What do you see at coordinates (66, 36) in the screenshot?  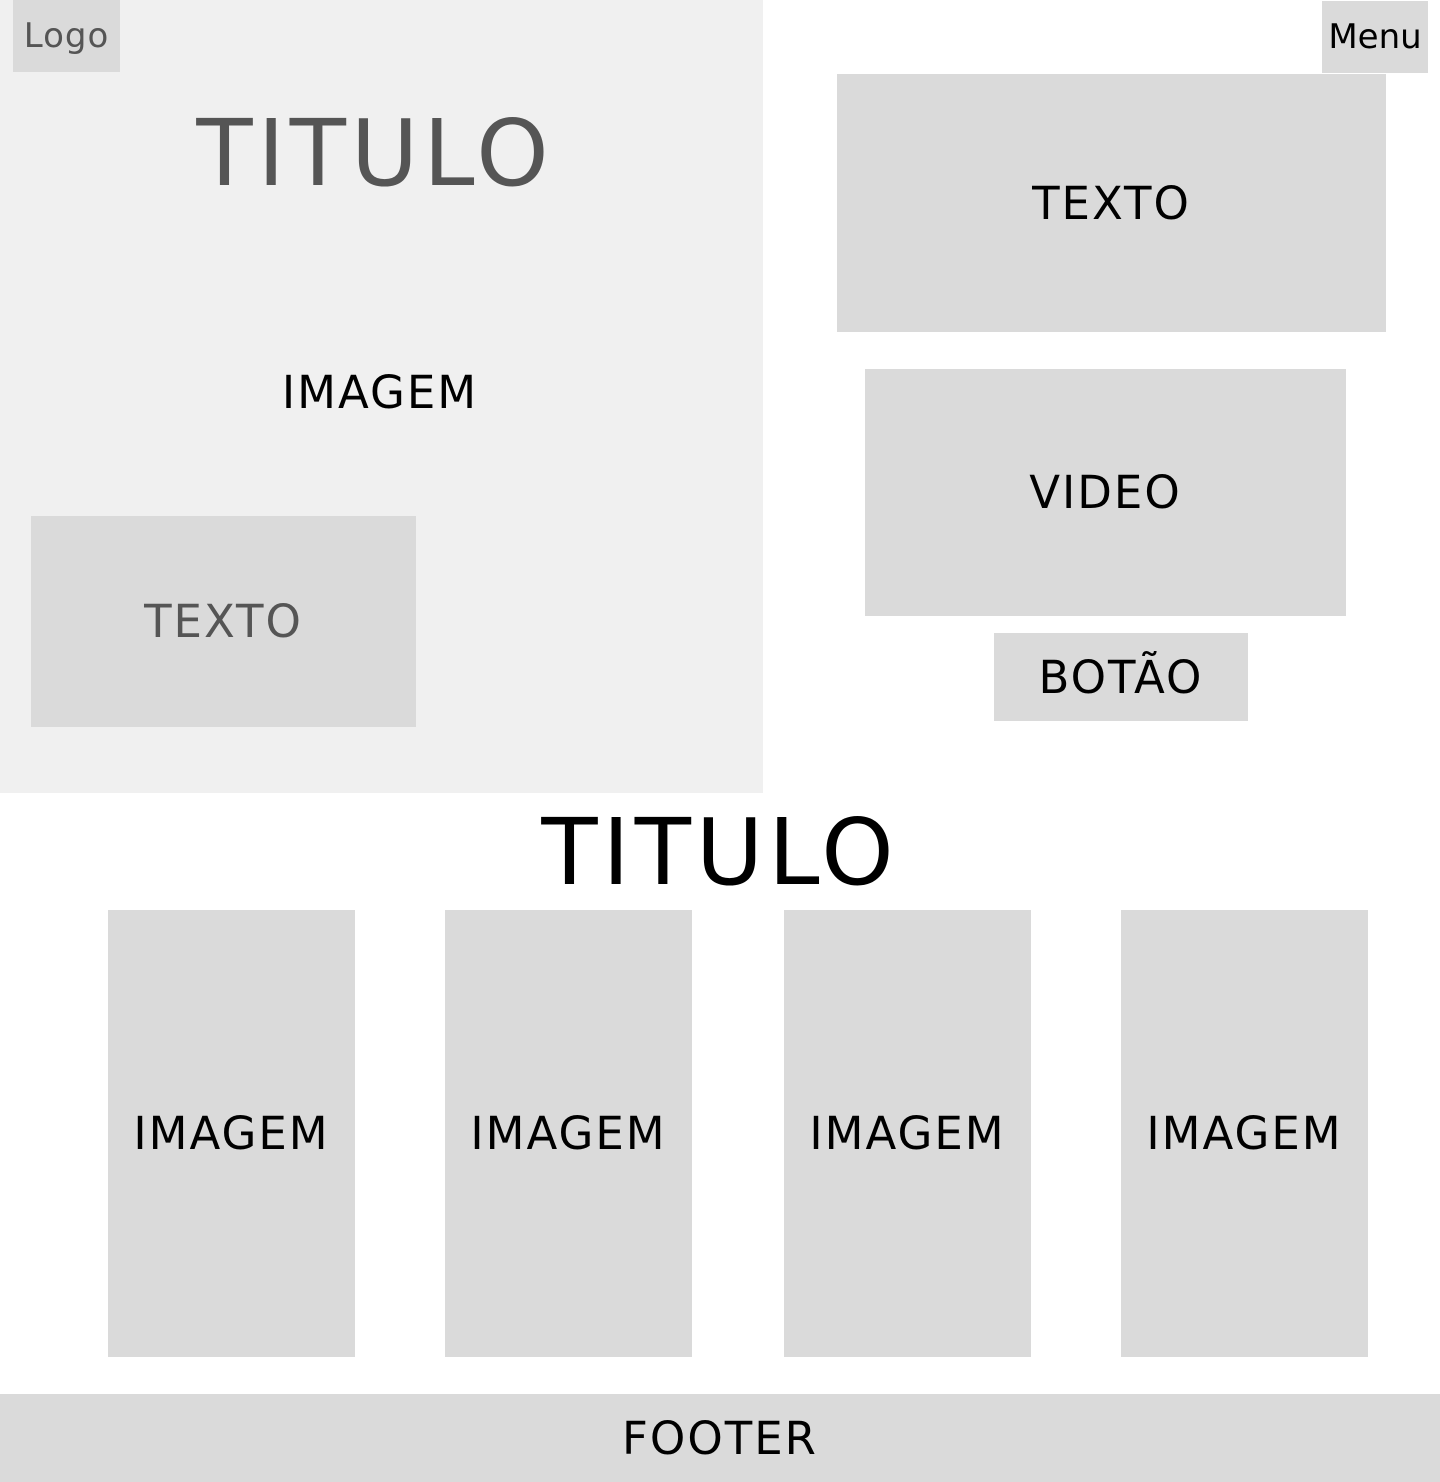 I see `logo: Logo` at bounding box center [66, 36].